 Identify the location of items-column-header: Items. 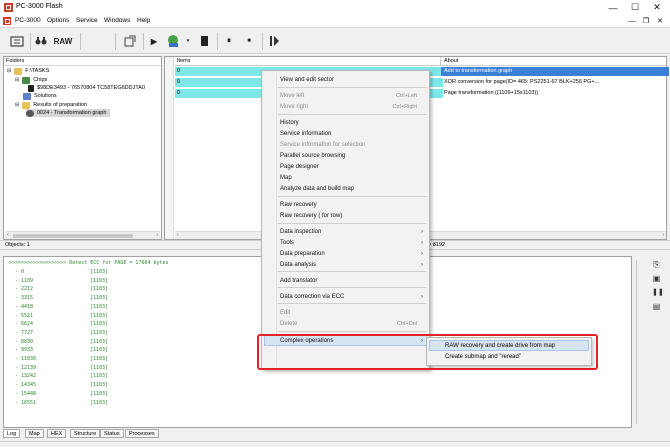
(308, 61).